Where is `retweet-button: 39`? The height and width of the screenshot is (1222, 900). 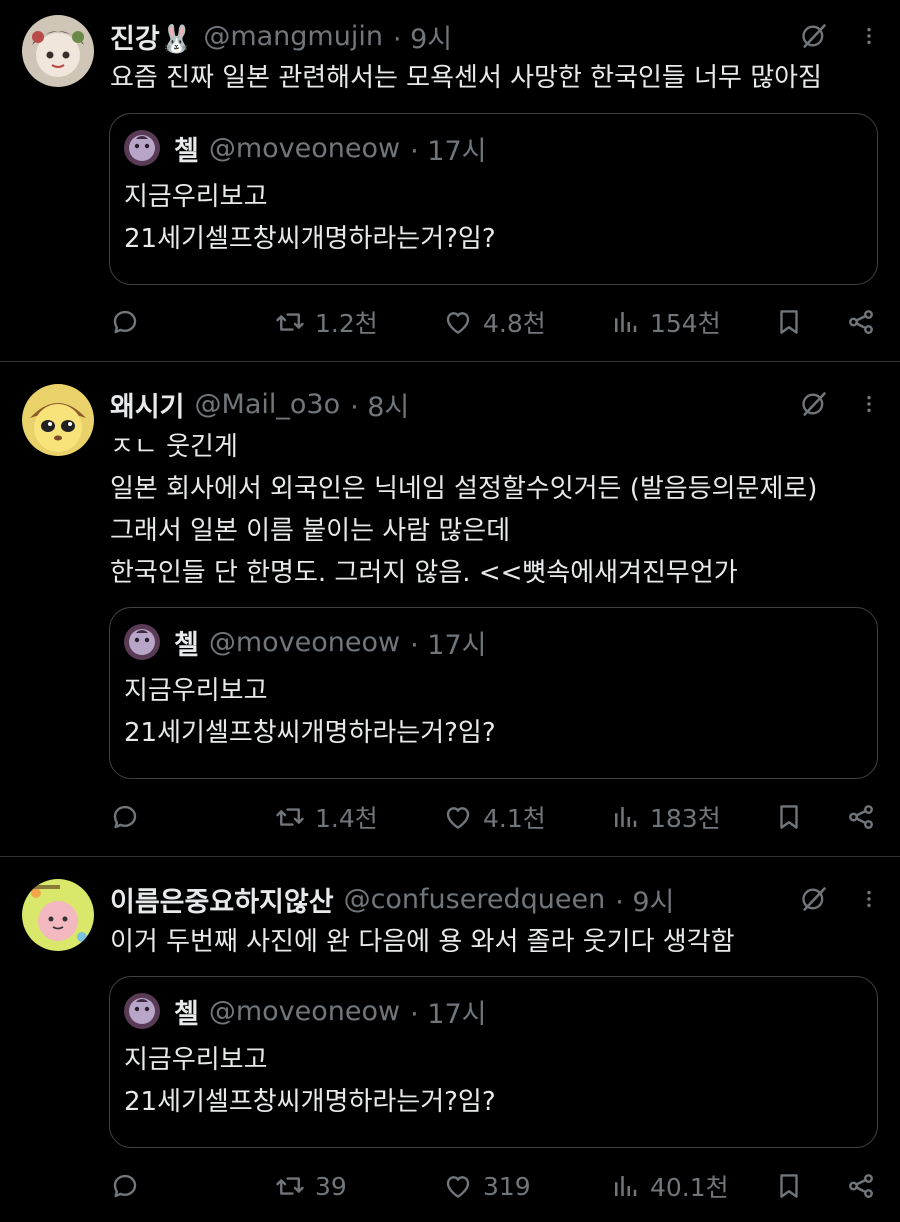
retweet-button: 39 is located at coordinates (311, 1186).